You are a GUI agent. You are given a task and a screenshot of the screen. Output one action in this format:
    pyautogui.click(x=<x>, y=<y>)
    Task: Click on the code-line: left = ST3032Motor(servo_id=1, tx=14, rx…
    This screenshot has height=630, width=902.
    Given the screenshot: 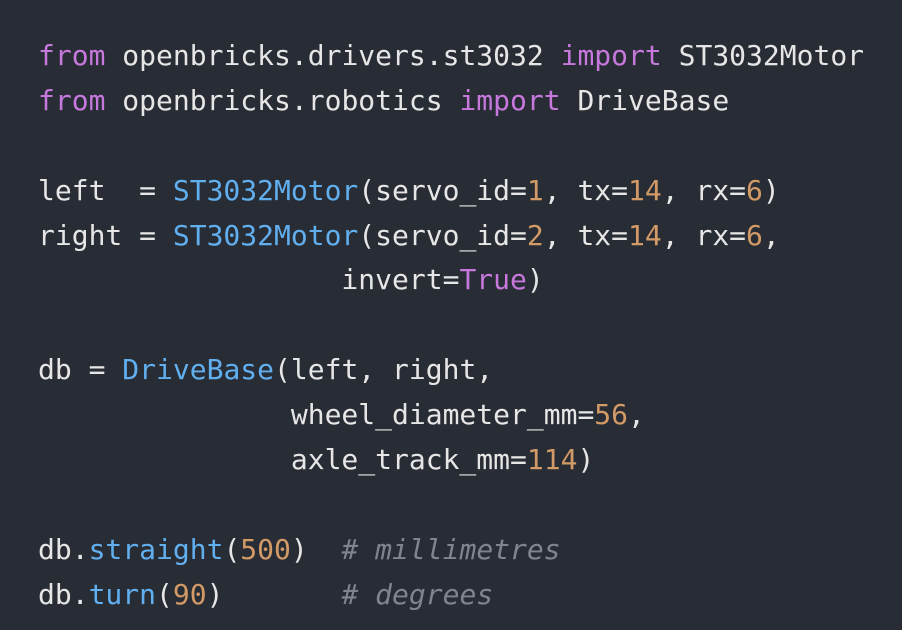 What is the action you would take?
    pyautogui.click(x=451, y=191)
    